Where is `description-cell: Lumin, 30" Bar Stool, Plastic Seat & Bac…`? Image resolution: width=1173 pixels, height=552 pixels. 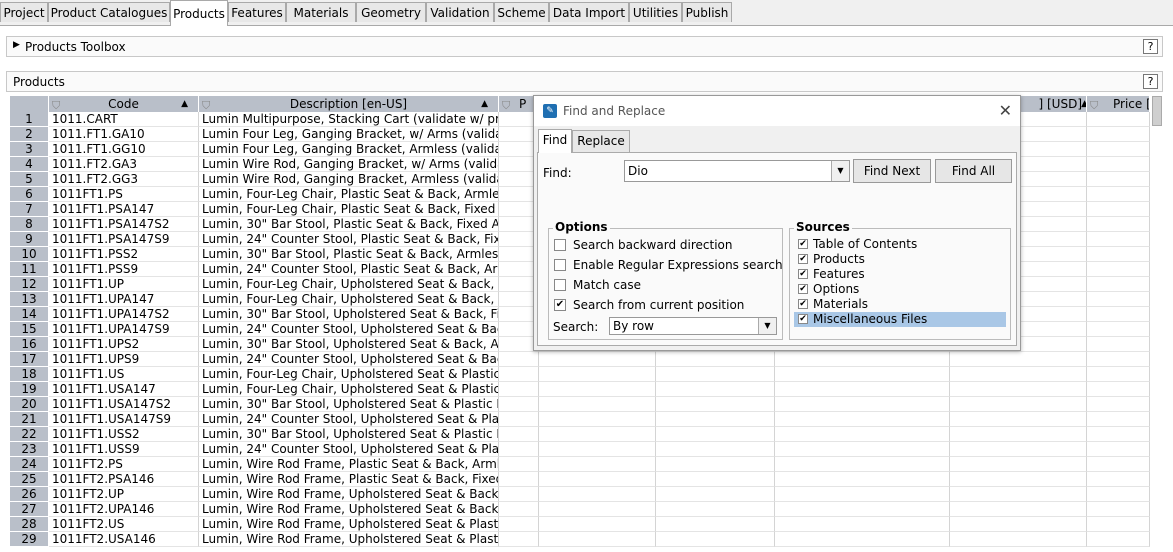 description-cell: Lumin, 30" Bar Stool, Plastic Seat & Bac… is located at coordinates (349, 254).